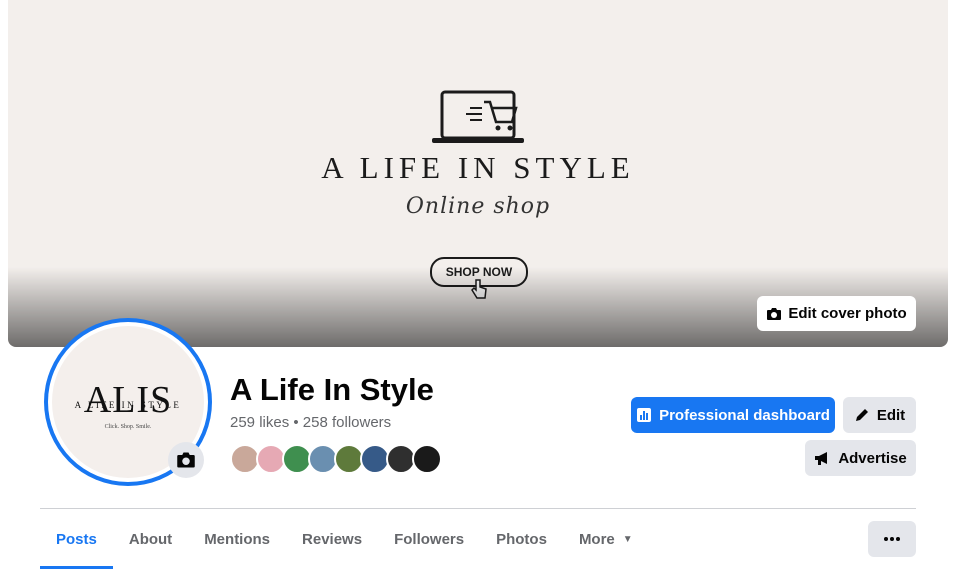 The height and width of the screenshot is (570, 954). I want to click on megaphone-icon, so click(821, 458).